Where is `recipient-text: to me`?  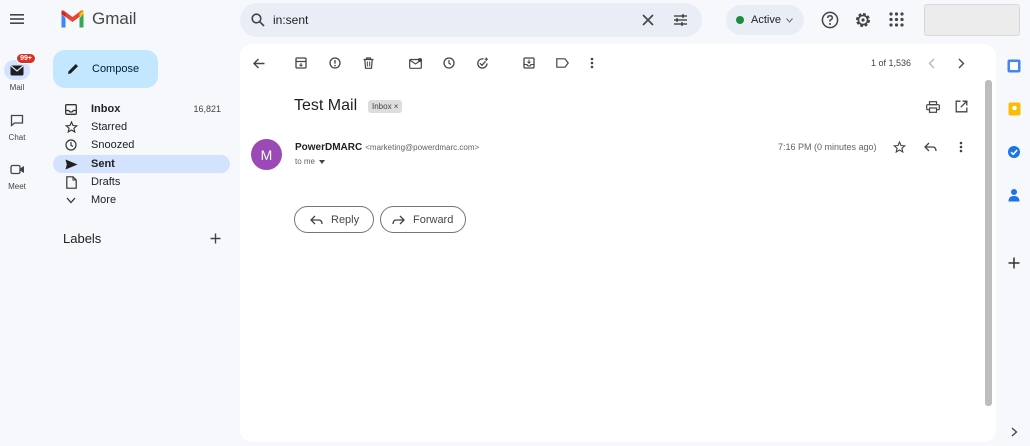
recipient-text: to me is located at coordinates (305, 161).